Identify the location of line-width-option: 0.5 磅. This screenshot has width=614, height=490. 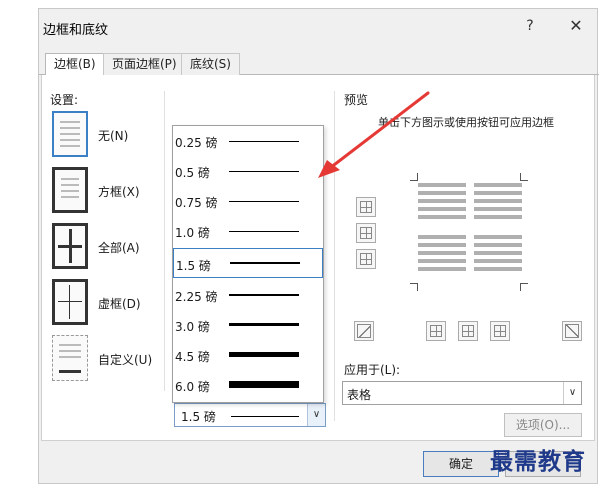
(248, 171).